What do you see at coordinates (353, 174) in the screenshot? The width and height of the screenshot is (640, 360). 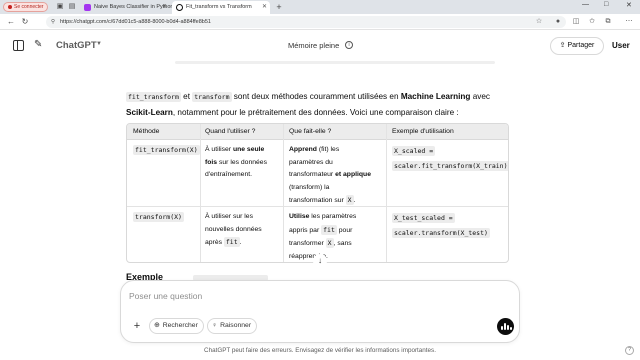 I see `bold-text: et applique` at bounding box center [353, 174].